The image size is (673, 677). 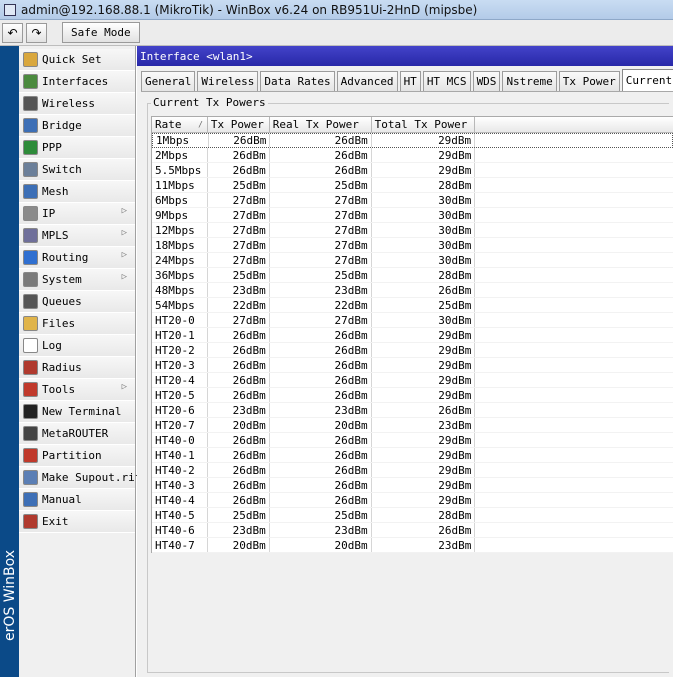 What do you see at coordinates (412, 230) in the screenshot?
I see `table-row: 12Mbps 27dBm 27dBm 30dBm` at bounding box center [412, 230].